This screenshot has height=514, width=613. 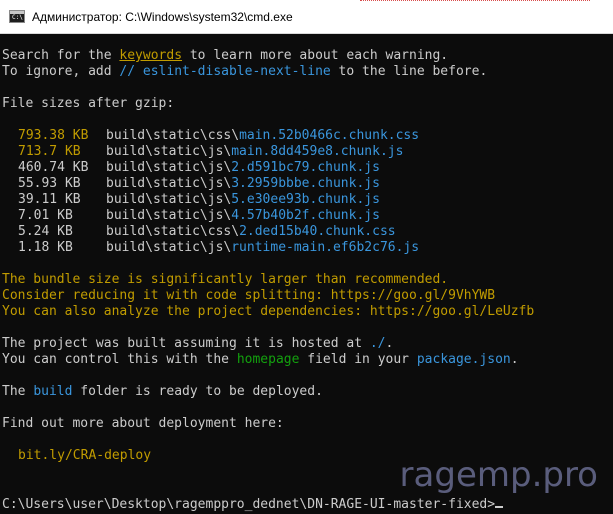 I want to click on file-size-value: 1.18 KB, so click(x=45, y=247).